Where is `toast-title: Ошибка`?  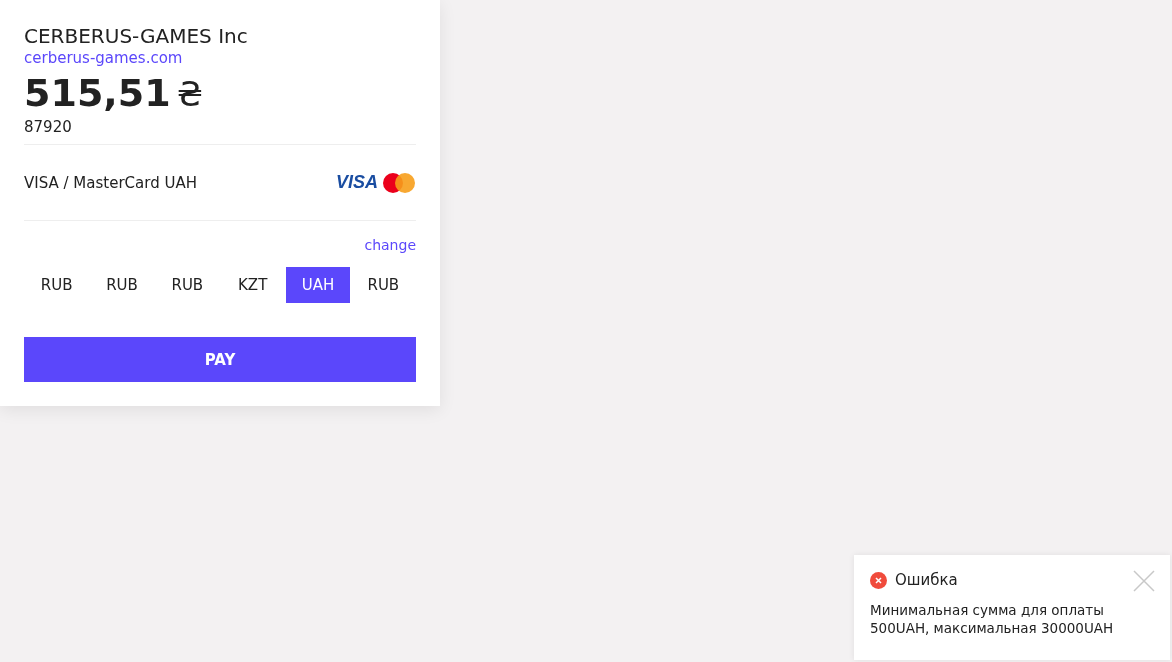
toast-title: Ошибка is located at coordinates (926, 580).